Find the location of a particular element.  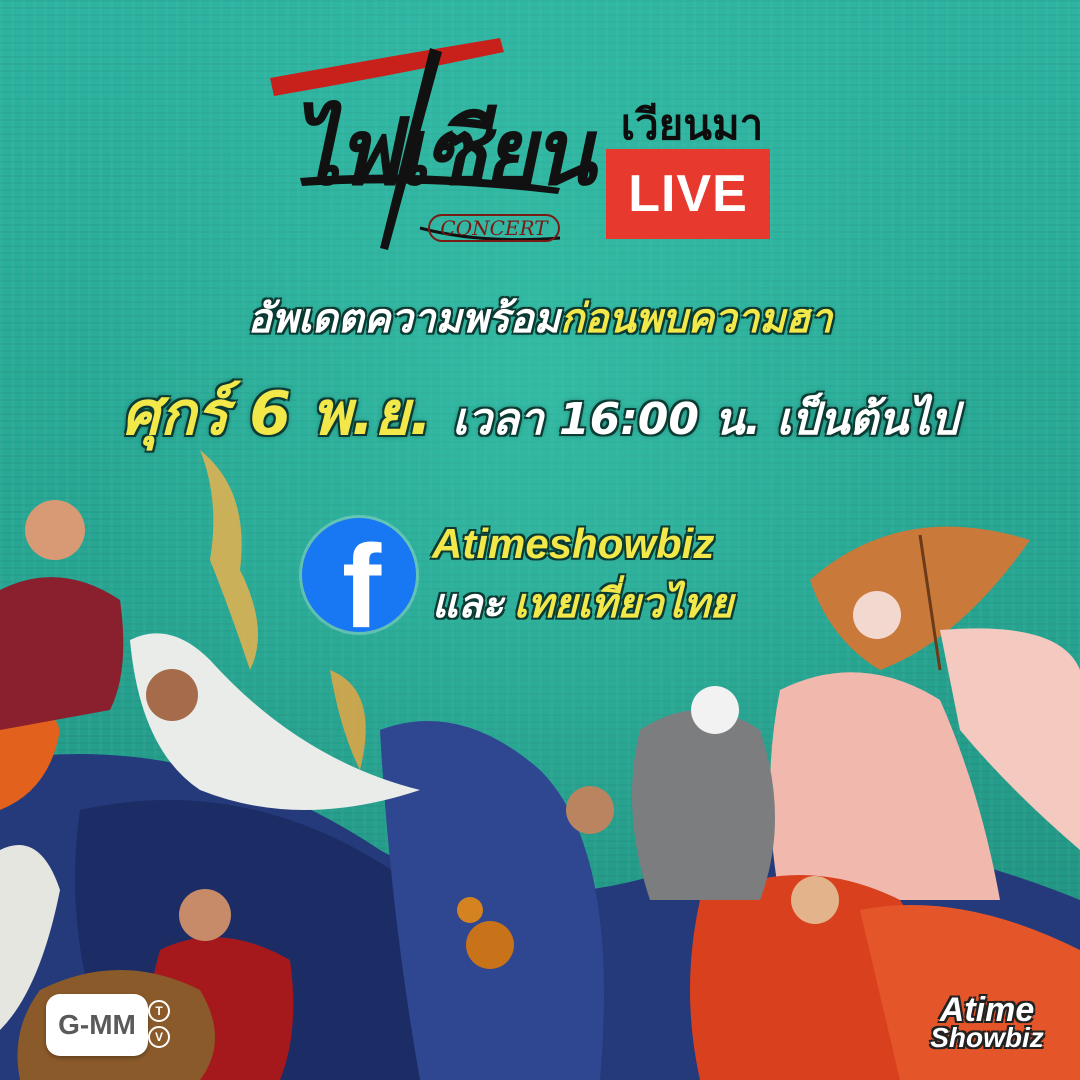

facebook-icon: f is located at coordinates (359, 575).